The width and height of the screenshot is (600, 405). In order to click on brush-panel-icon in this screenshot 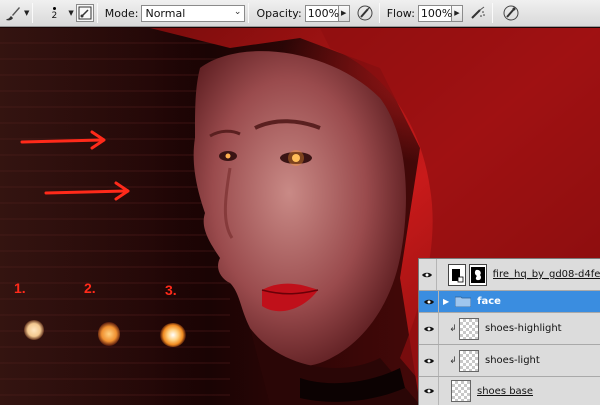, I will do `click(85, 13)`.